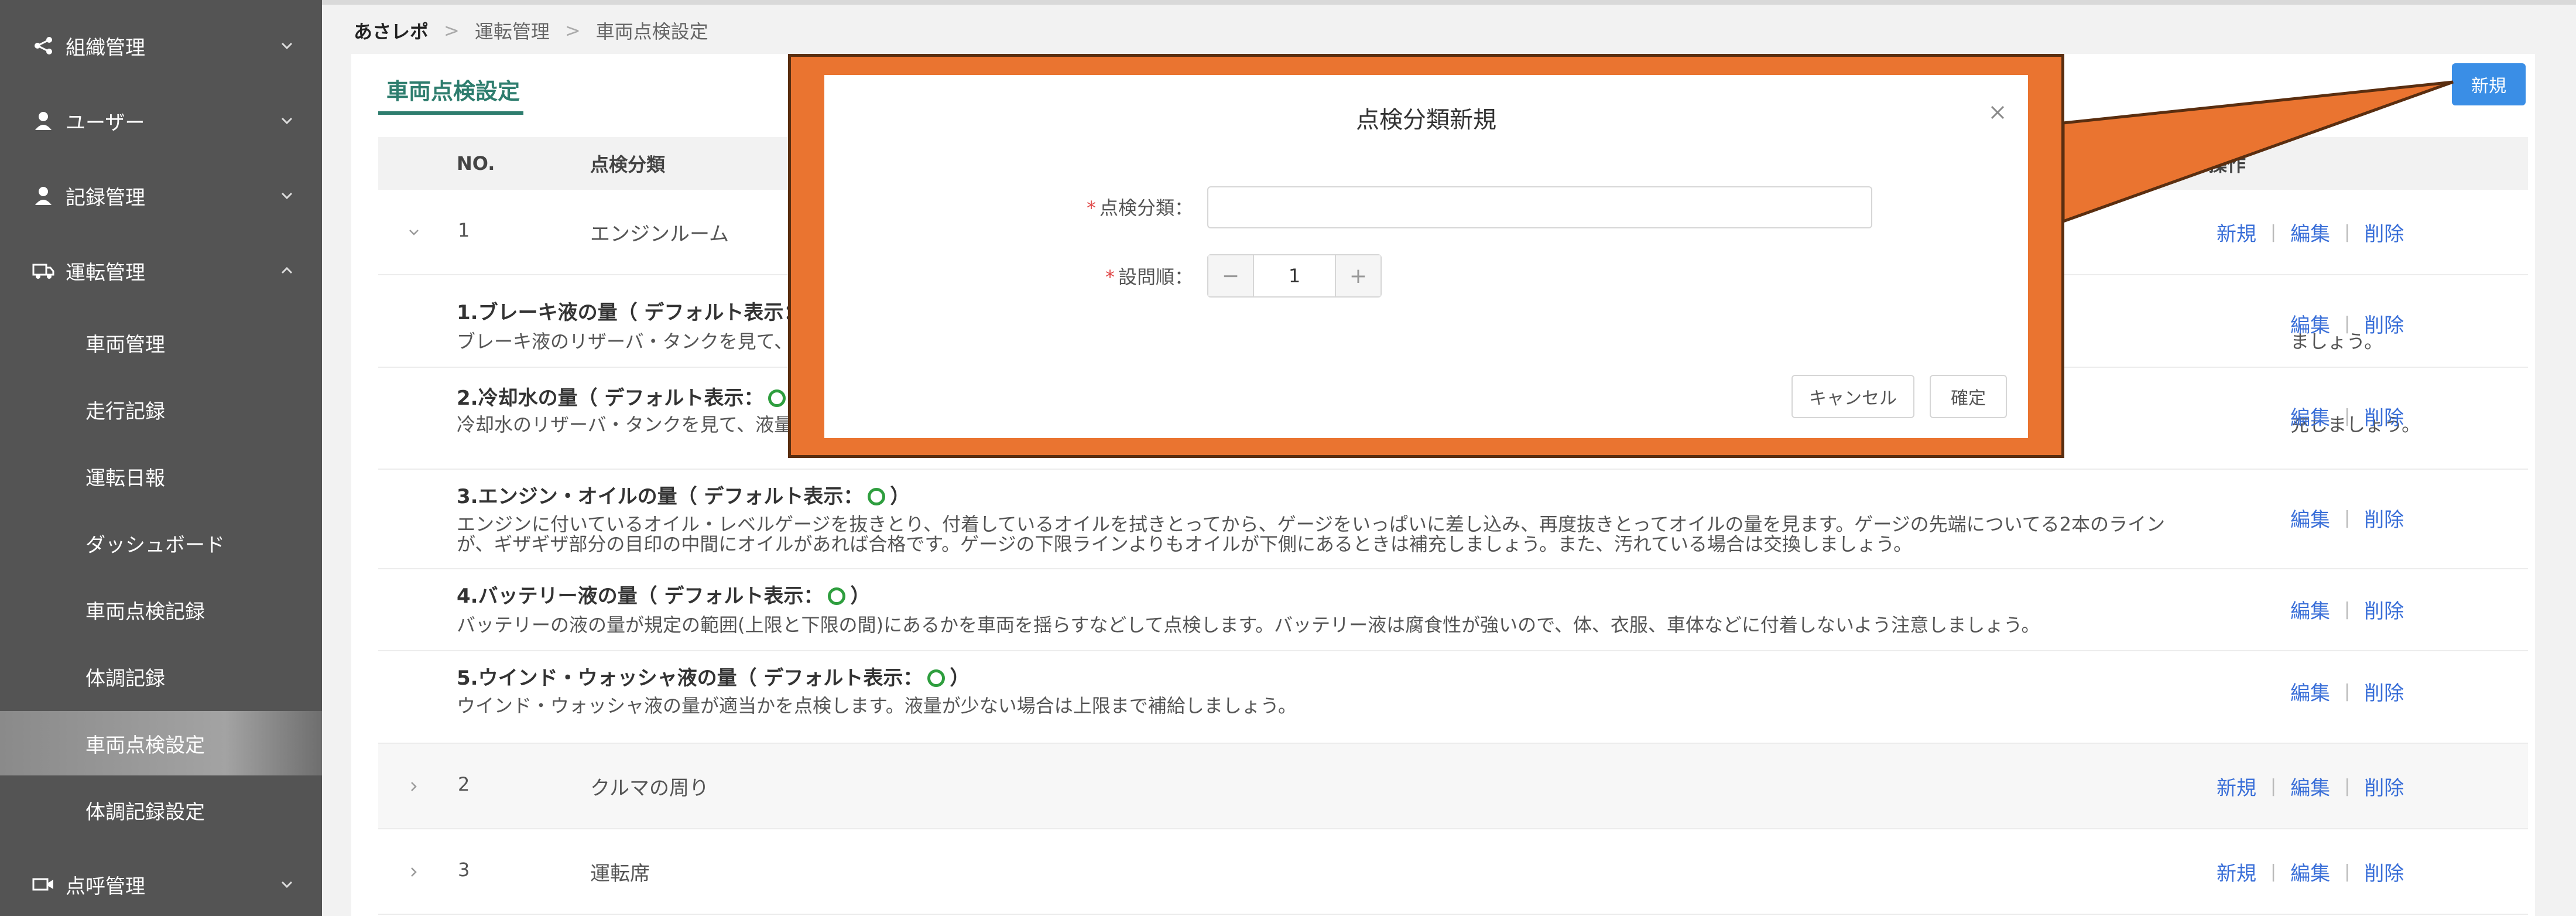 This screenshot has width=2576, height=916. What do you see at coordinates (690, 678) in the screenshot?
I see `item-title-text: 5.ウインド・ウォッシャ液の量（ デフォルト表示：` at bounding box center [690, 678].